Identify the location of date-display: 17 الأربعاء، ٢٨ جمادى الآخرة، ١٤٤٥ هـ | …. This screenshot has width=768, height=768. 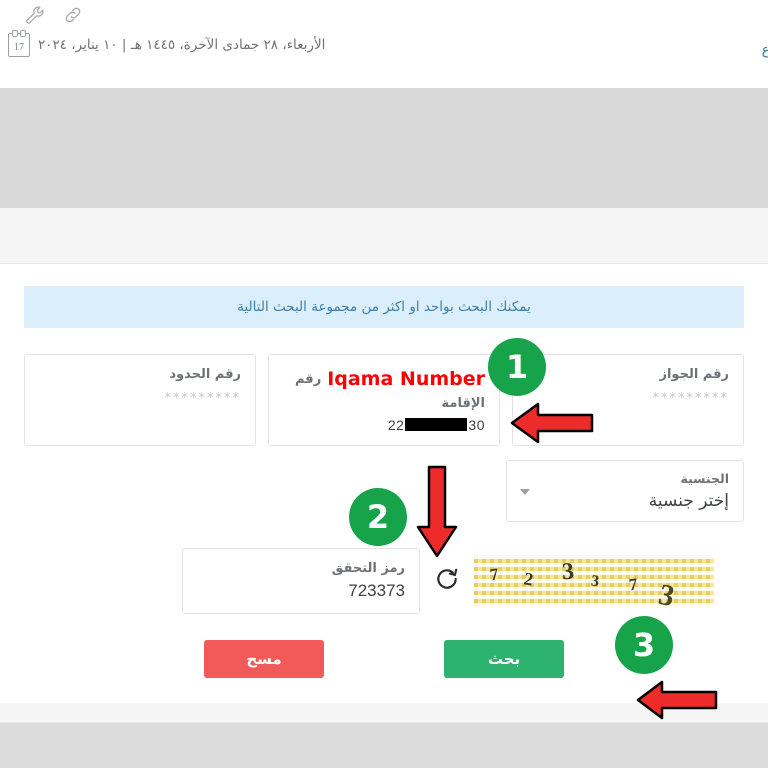
(167, 43).